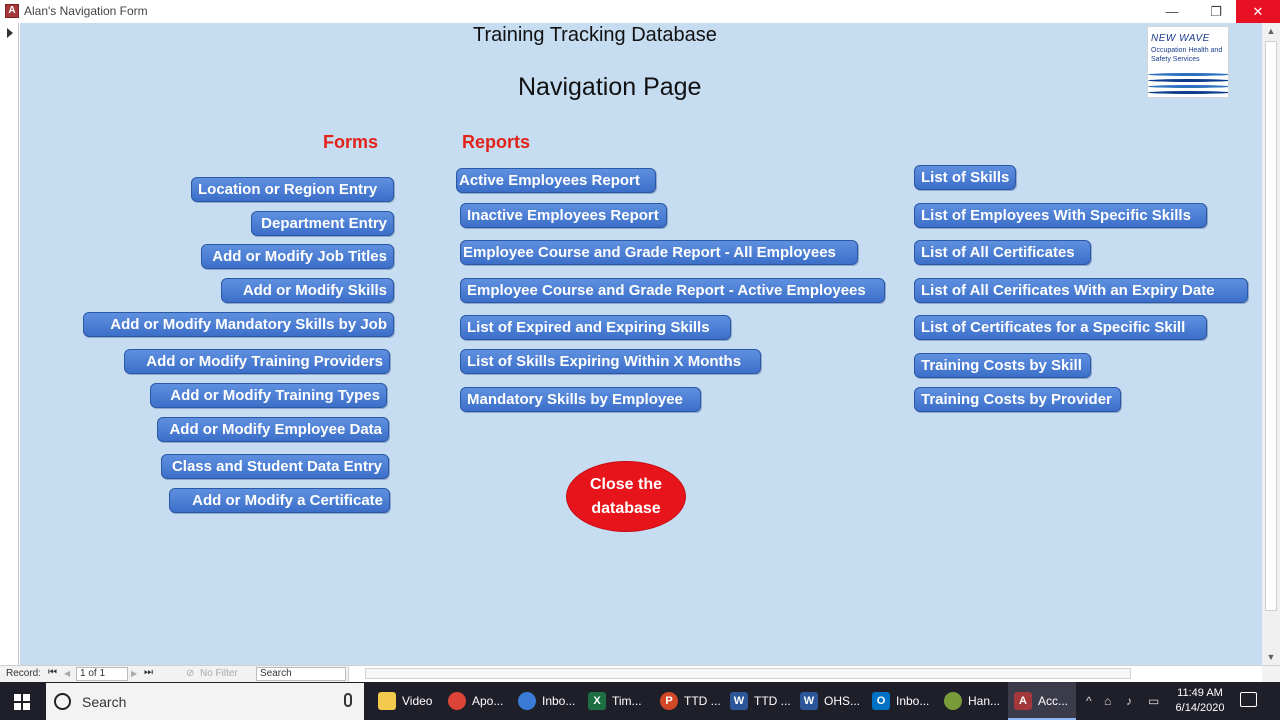 This screenshot has height=720, width=1280. I want to click on scroll-down-icon: ▼, so click(1271, 657).